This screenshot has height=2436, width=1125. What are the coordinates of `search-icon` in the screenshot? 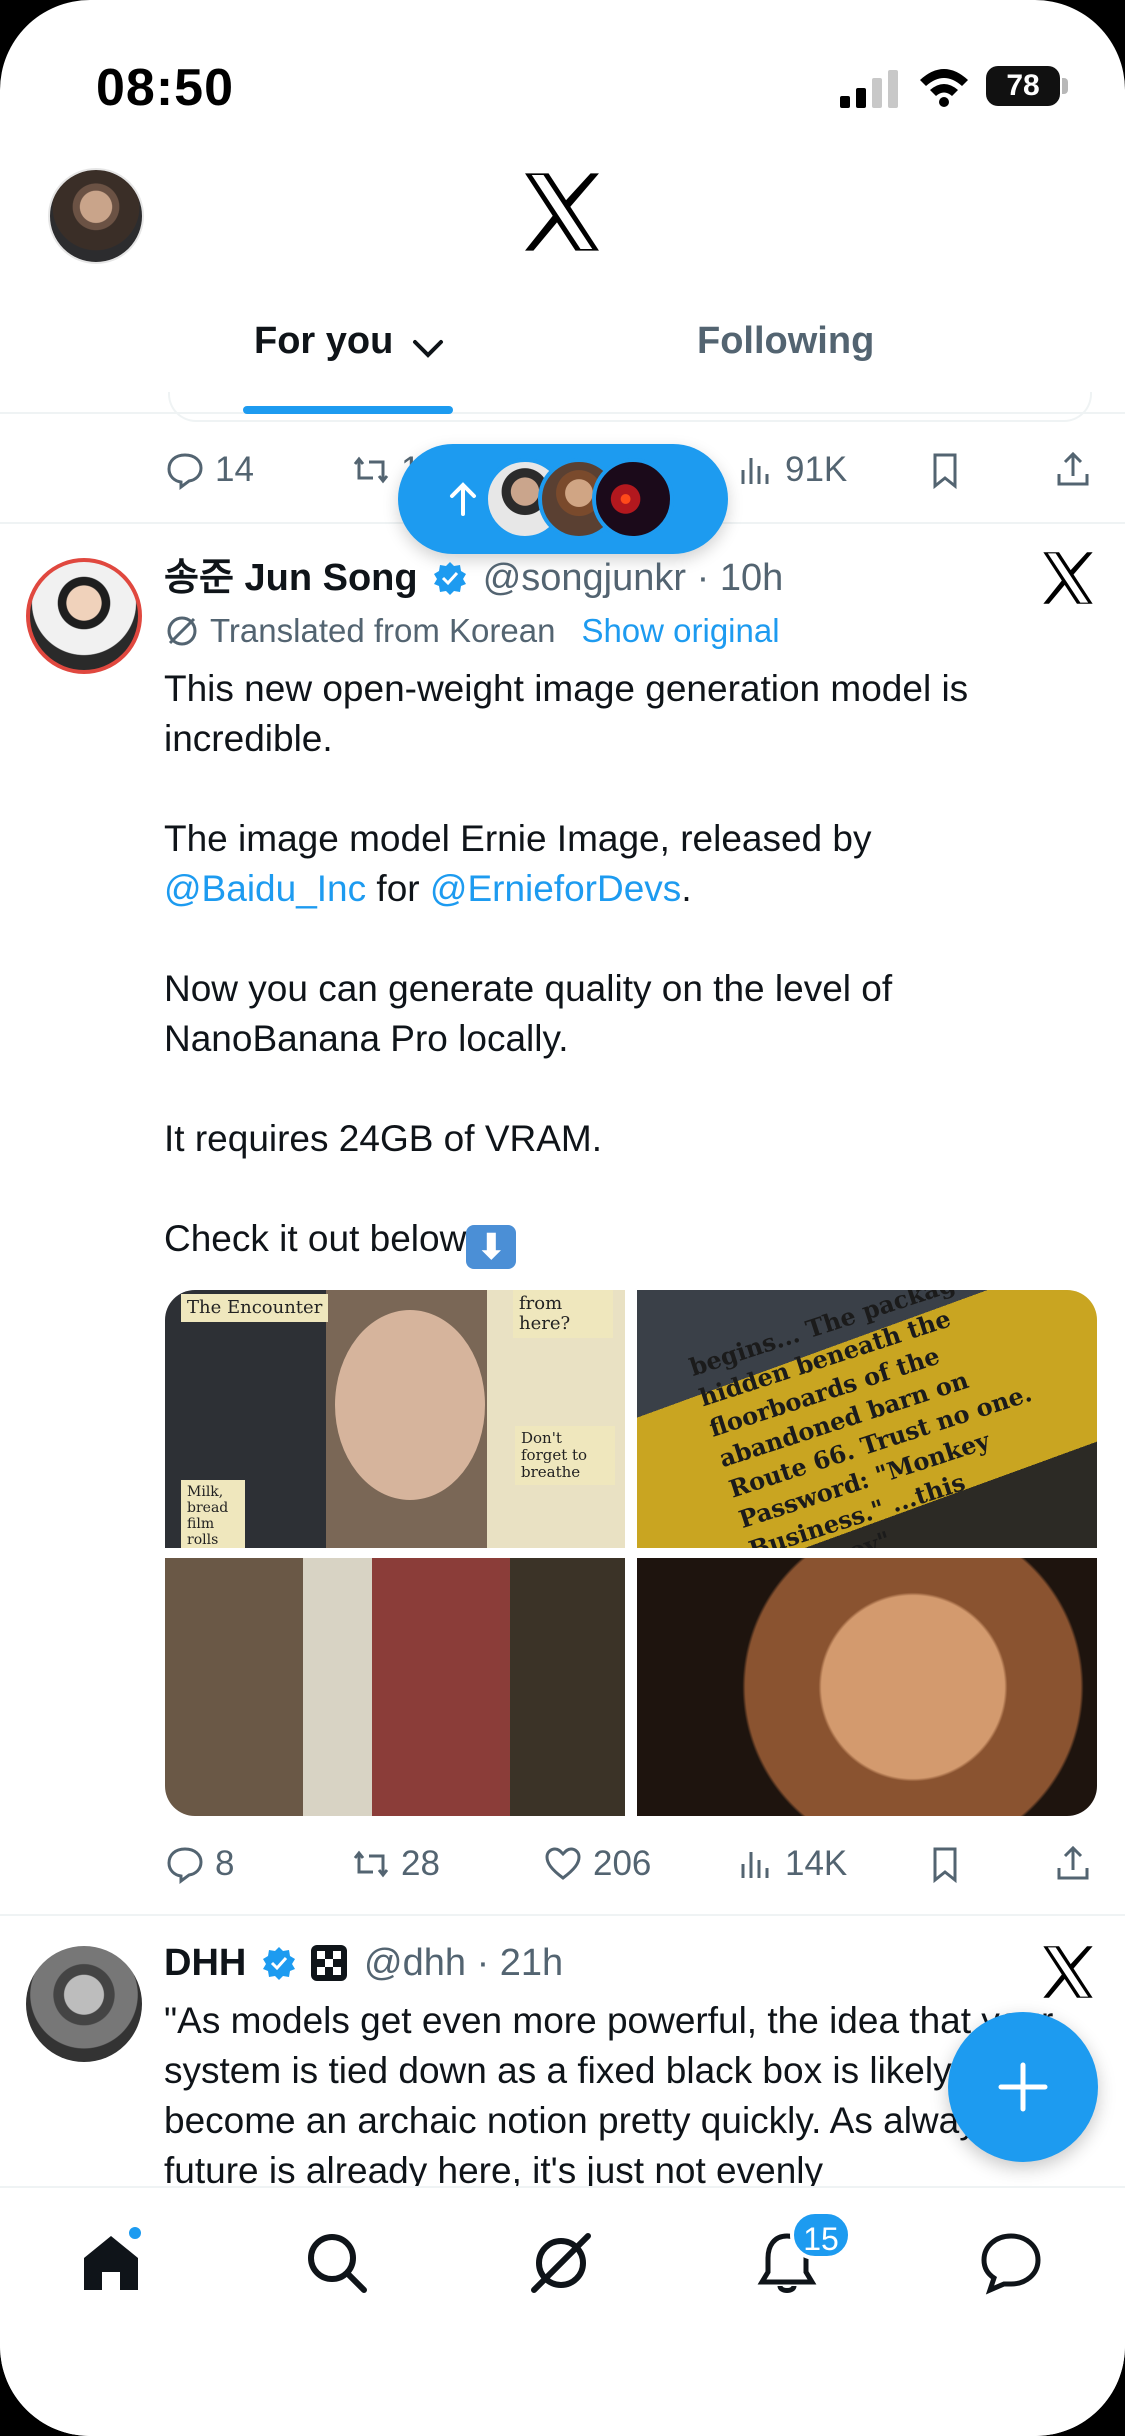 It's located at (337, 2263).